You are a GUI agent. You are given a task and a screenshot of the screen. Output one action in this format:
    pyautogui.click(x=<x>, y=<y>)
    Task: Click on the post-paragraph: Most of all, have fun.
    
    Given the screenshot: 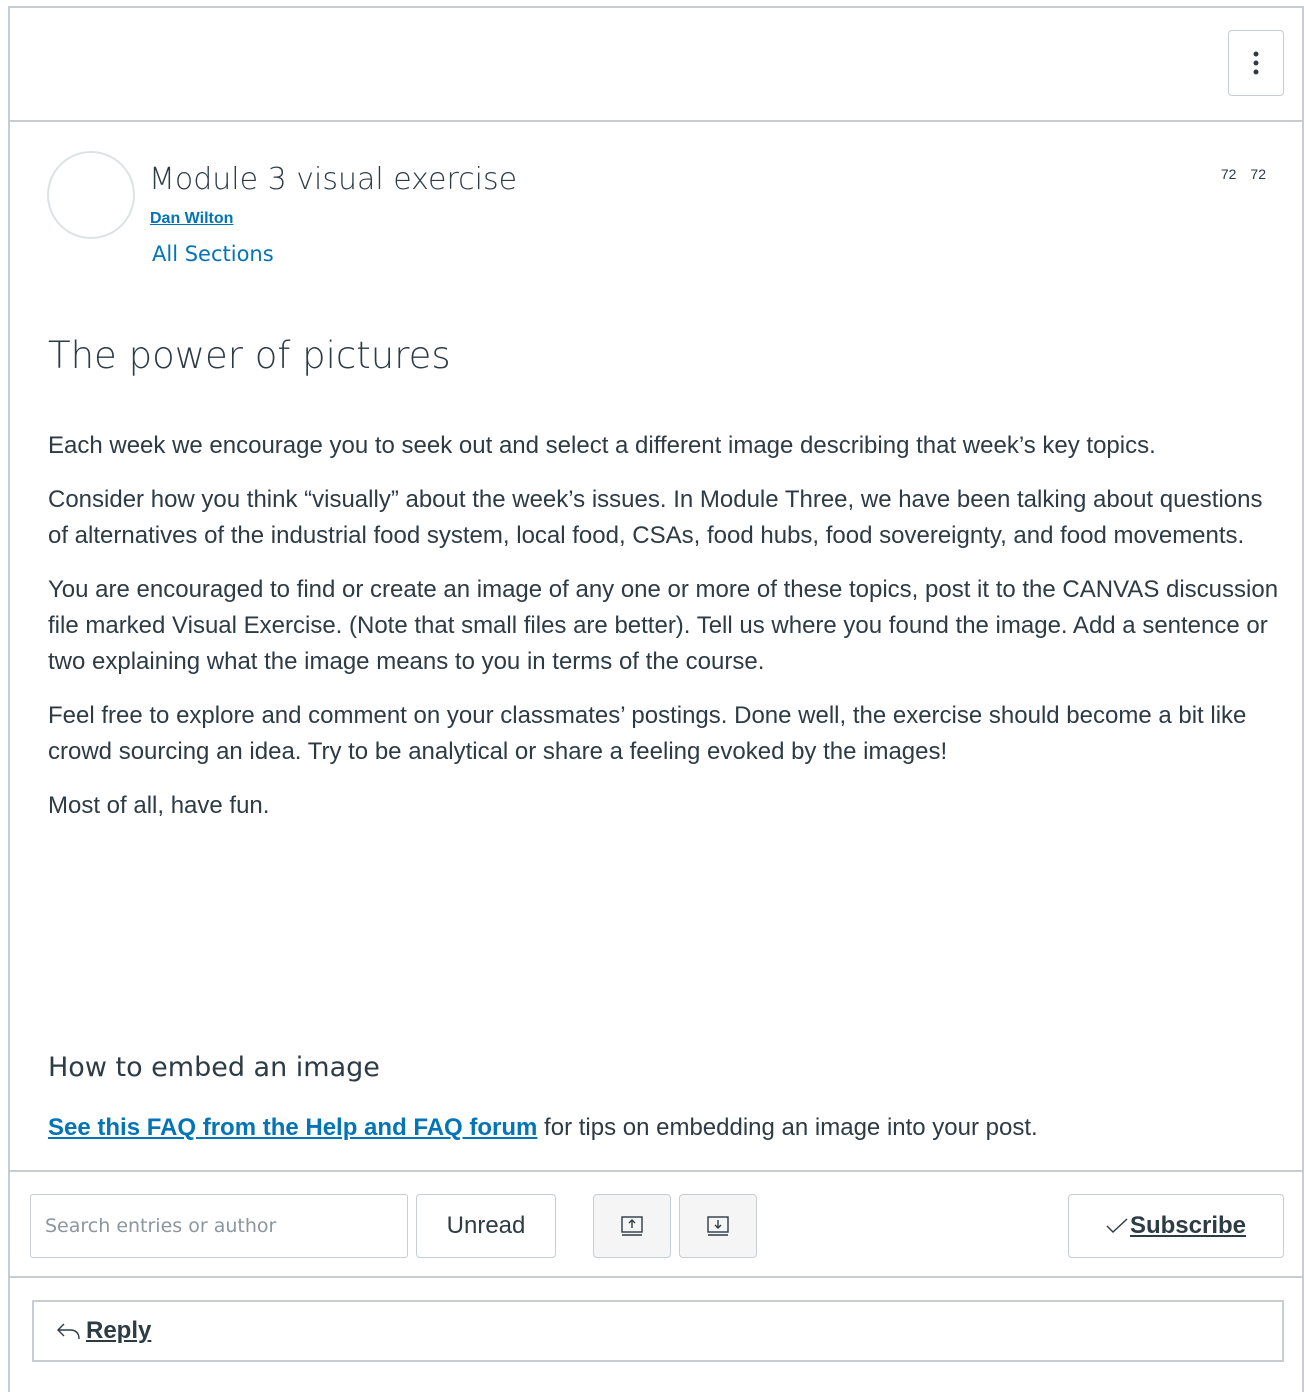 What is the action you would take?
    pyautogui.click(x=159, y=805)
    